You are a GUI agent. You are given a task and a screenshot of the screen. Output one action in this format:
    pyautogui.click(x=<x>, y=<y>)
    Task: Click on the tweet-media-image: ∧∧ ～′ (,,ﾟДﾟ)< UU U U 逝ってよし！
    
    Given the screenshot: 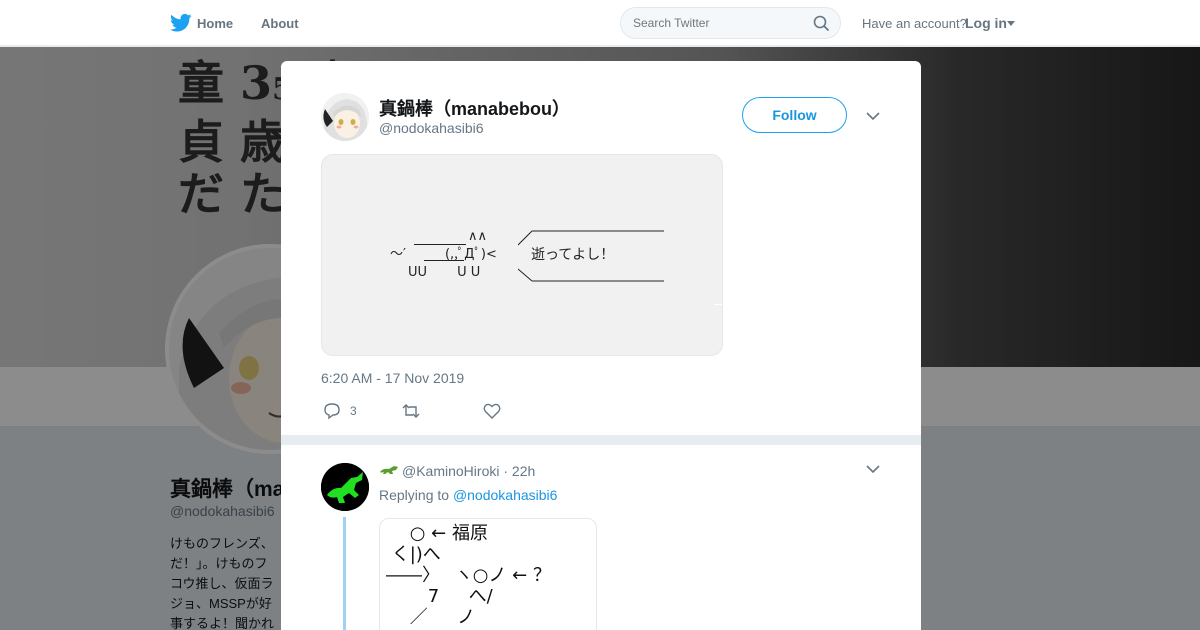 What is the action you would take?
    pyautogui.click(x=522, y=255)
    